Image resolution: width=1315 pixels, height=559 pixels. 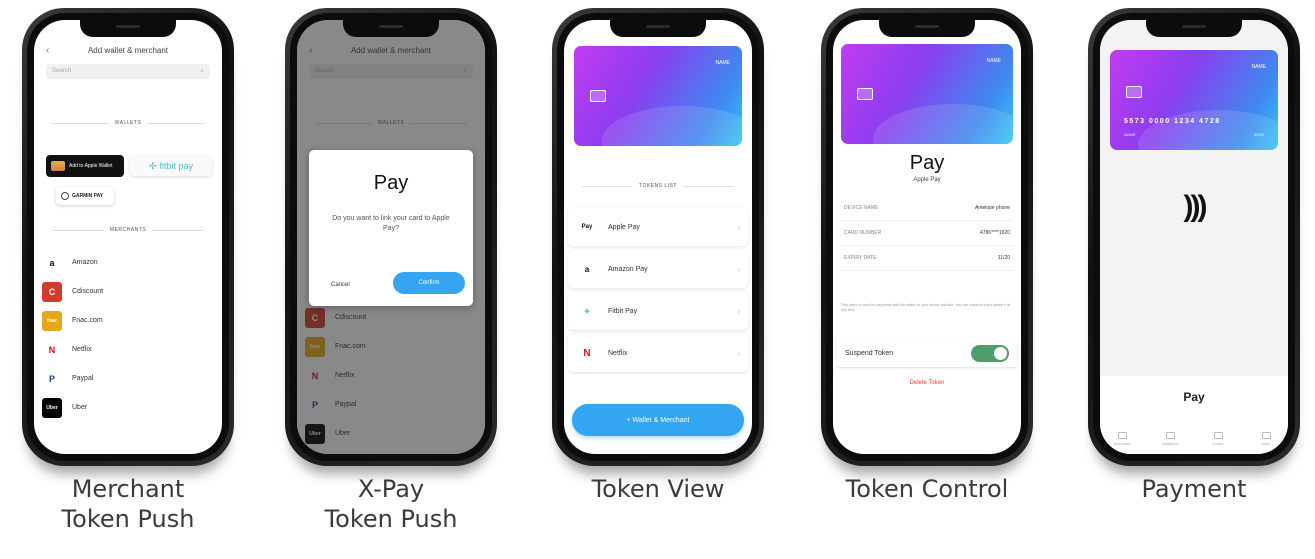 What do you see at coordinates (863, 233) in the screenshot?
I see `detail-label: CARD NUMBER` at bounding box center [863, 233].